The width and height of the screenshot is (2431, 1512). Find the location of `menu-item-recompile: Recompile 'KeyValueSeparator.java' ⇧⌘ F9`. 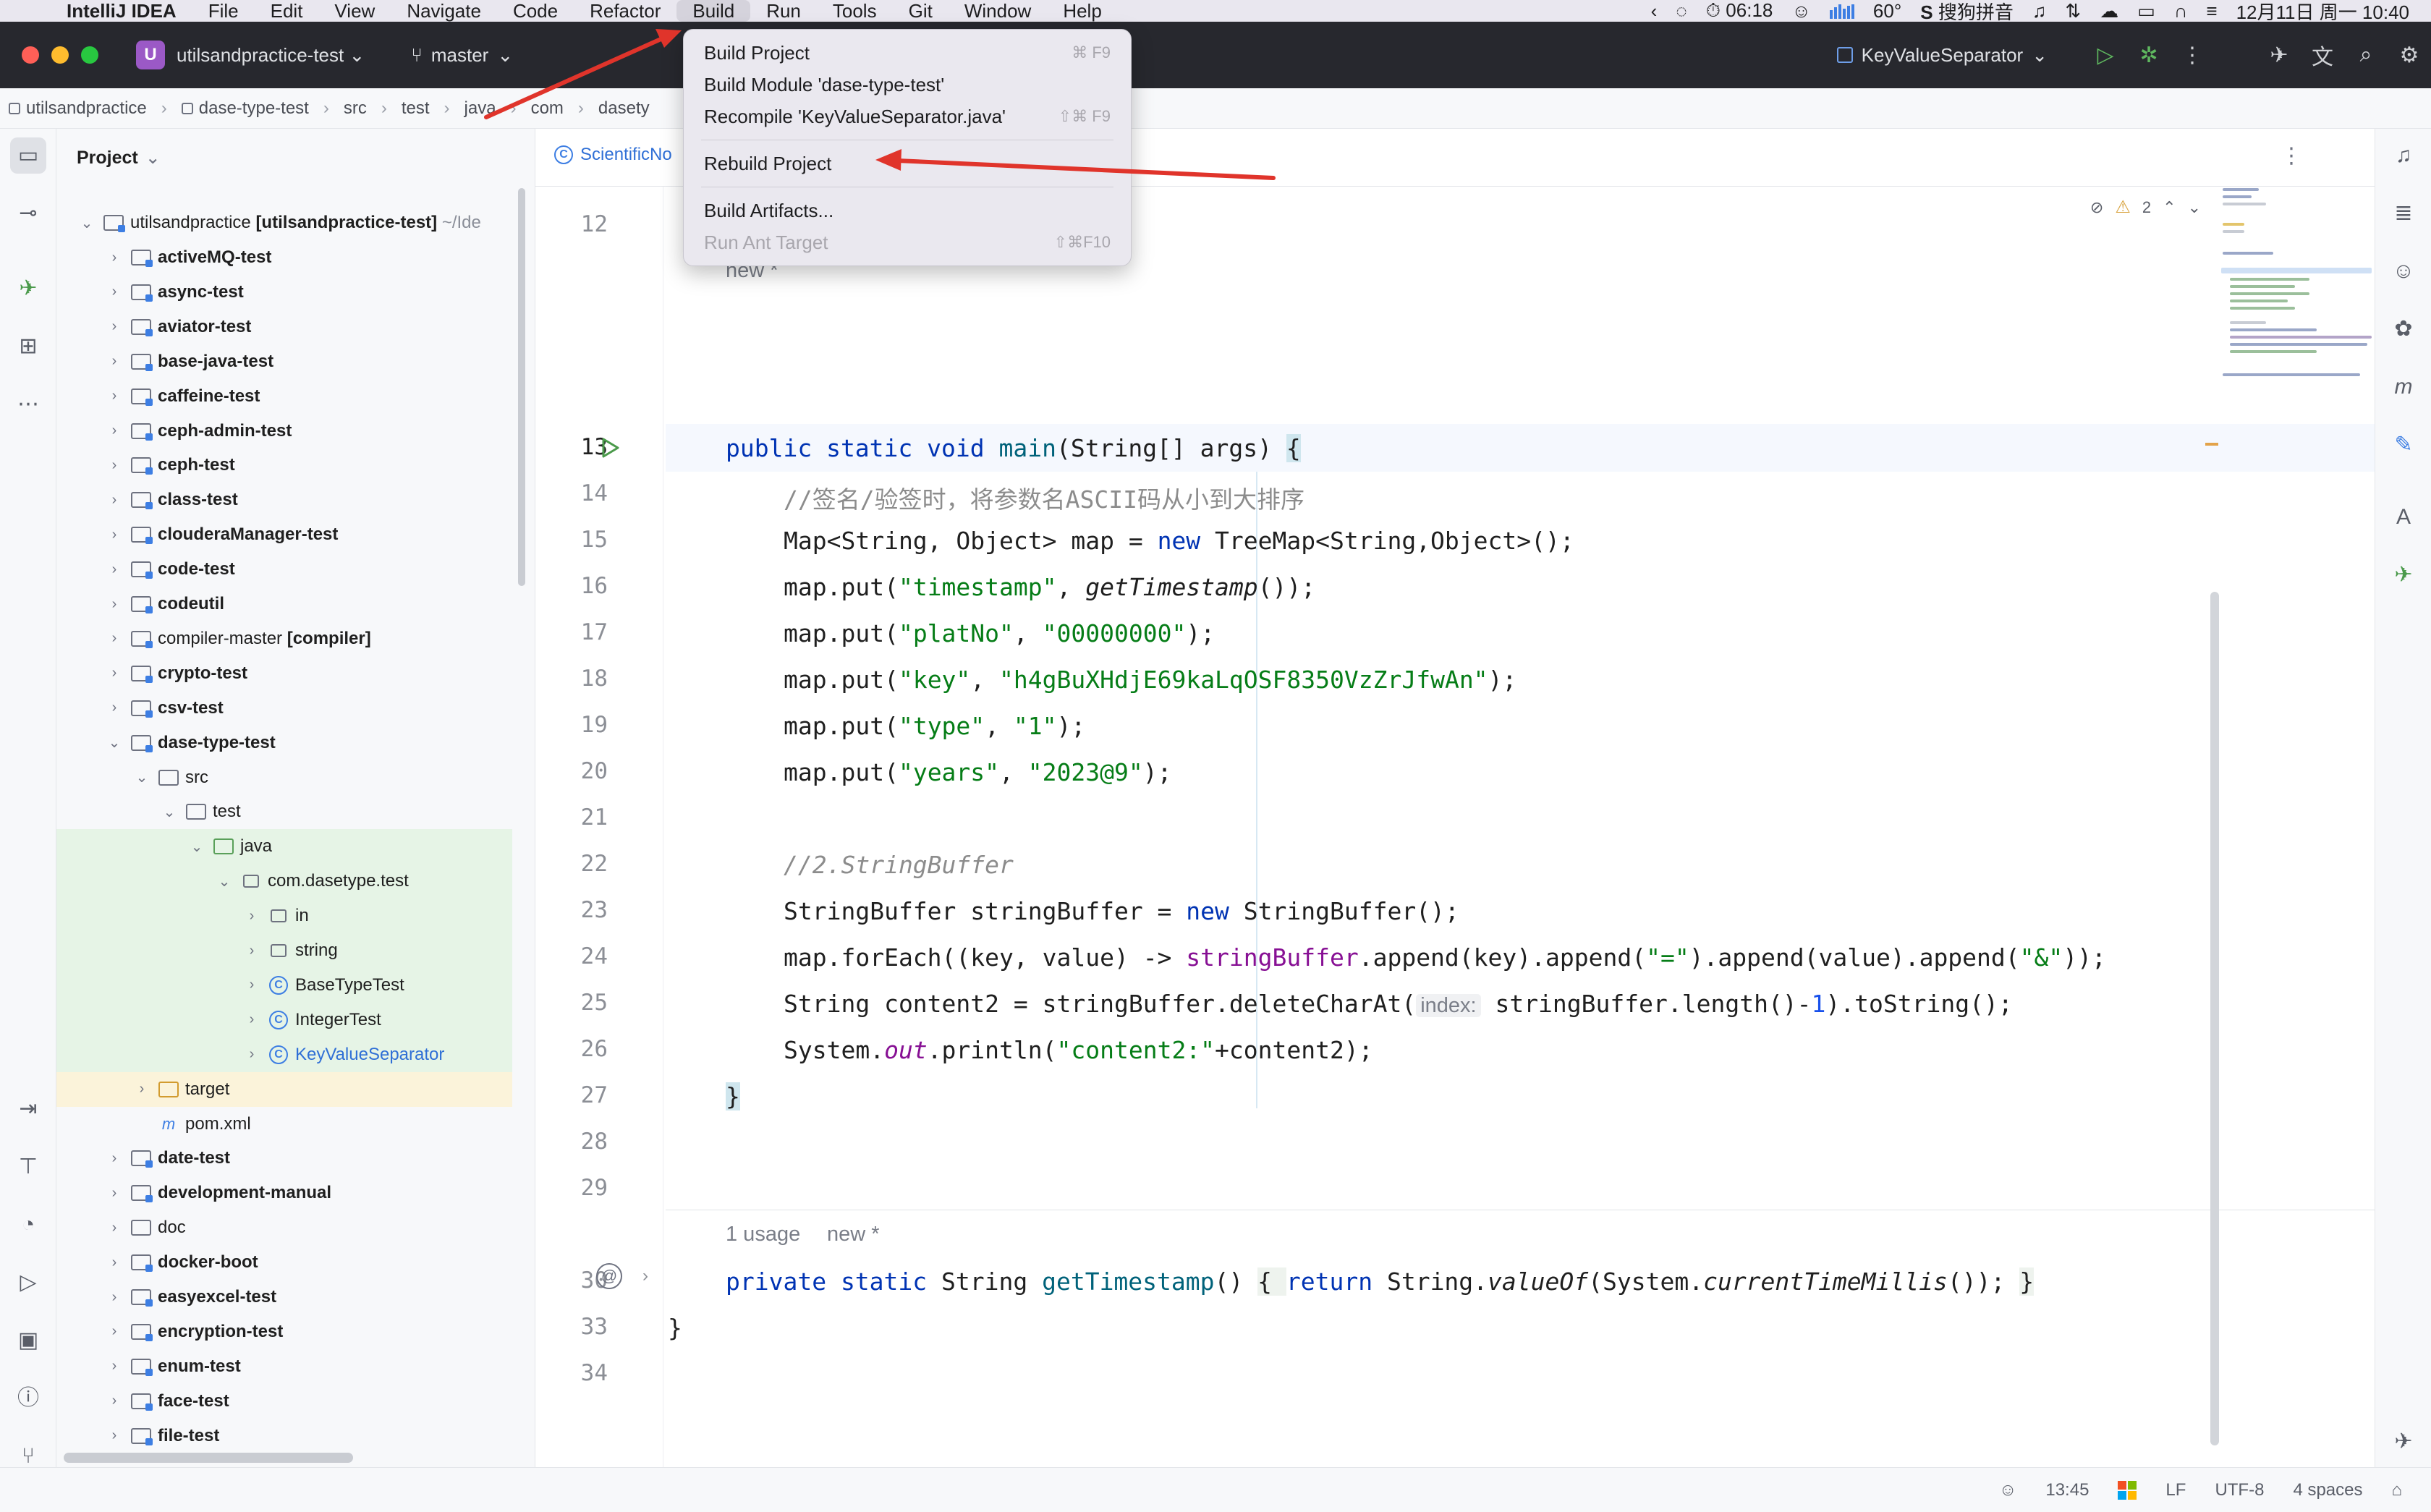

menu-item-recompile: Recompile 'KeyValueSeparator.java' ⇧⌘ F9 is located at coordinates (908, 116).